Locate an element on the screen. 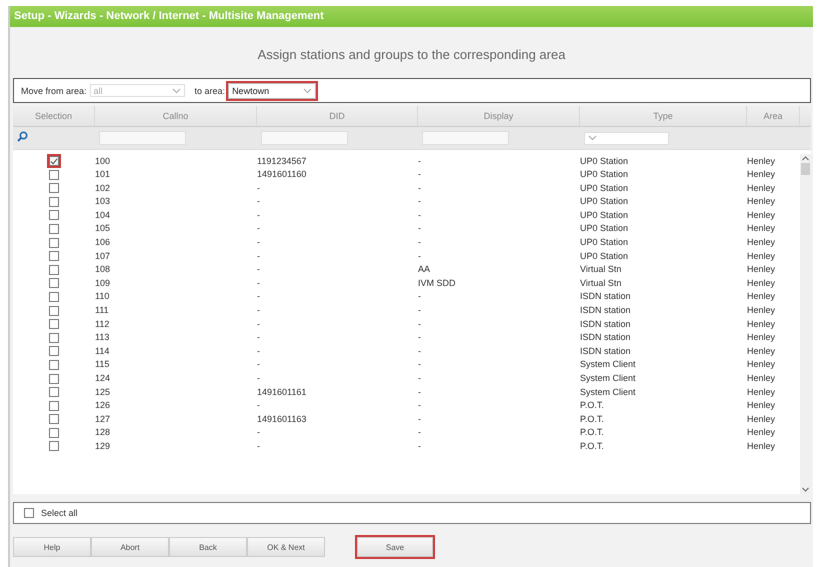  table-cell-text: P.O.T. is located at coordinates (592, 419).